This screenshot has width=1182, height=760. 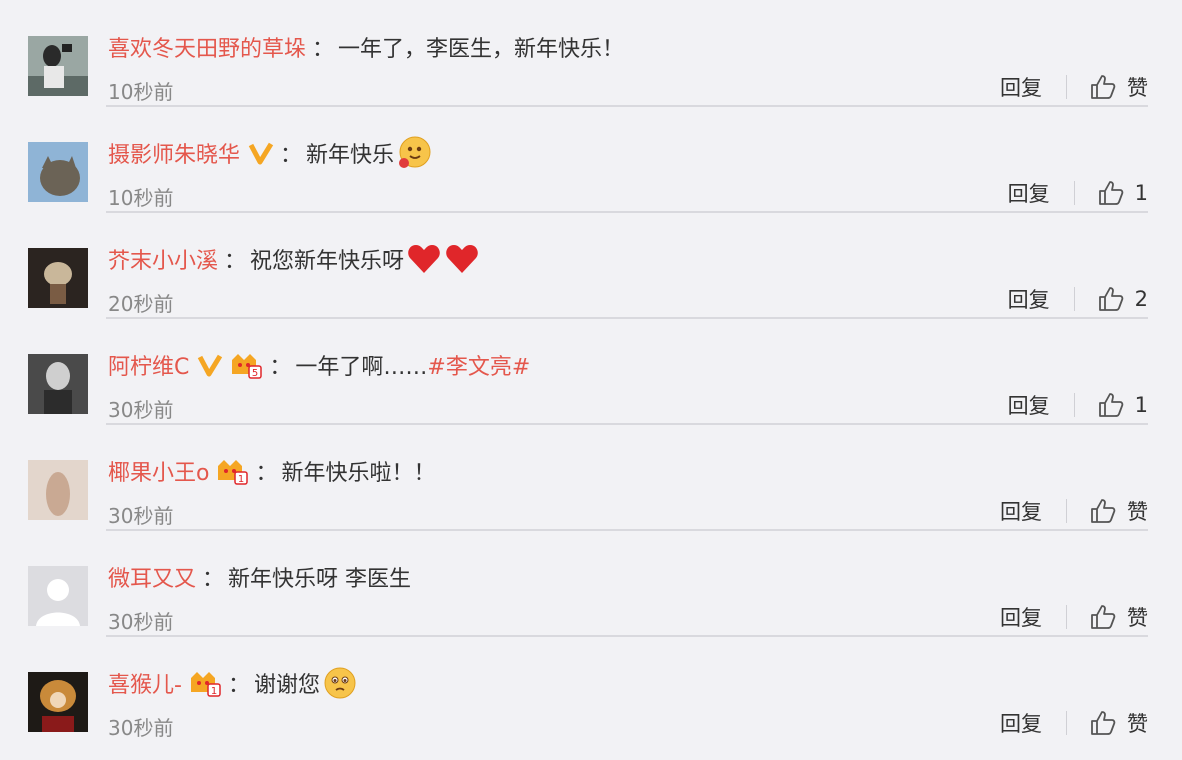 I want to click on comment-item: 阿柠维C 5 ： 一年了啊…… #李文亮# 30秒前 回复 1, so click(x=591, y=371).